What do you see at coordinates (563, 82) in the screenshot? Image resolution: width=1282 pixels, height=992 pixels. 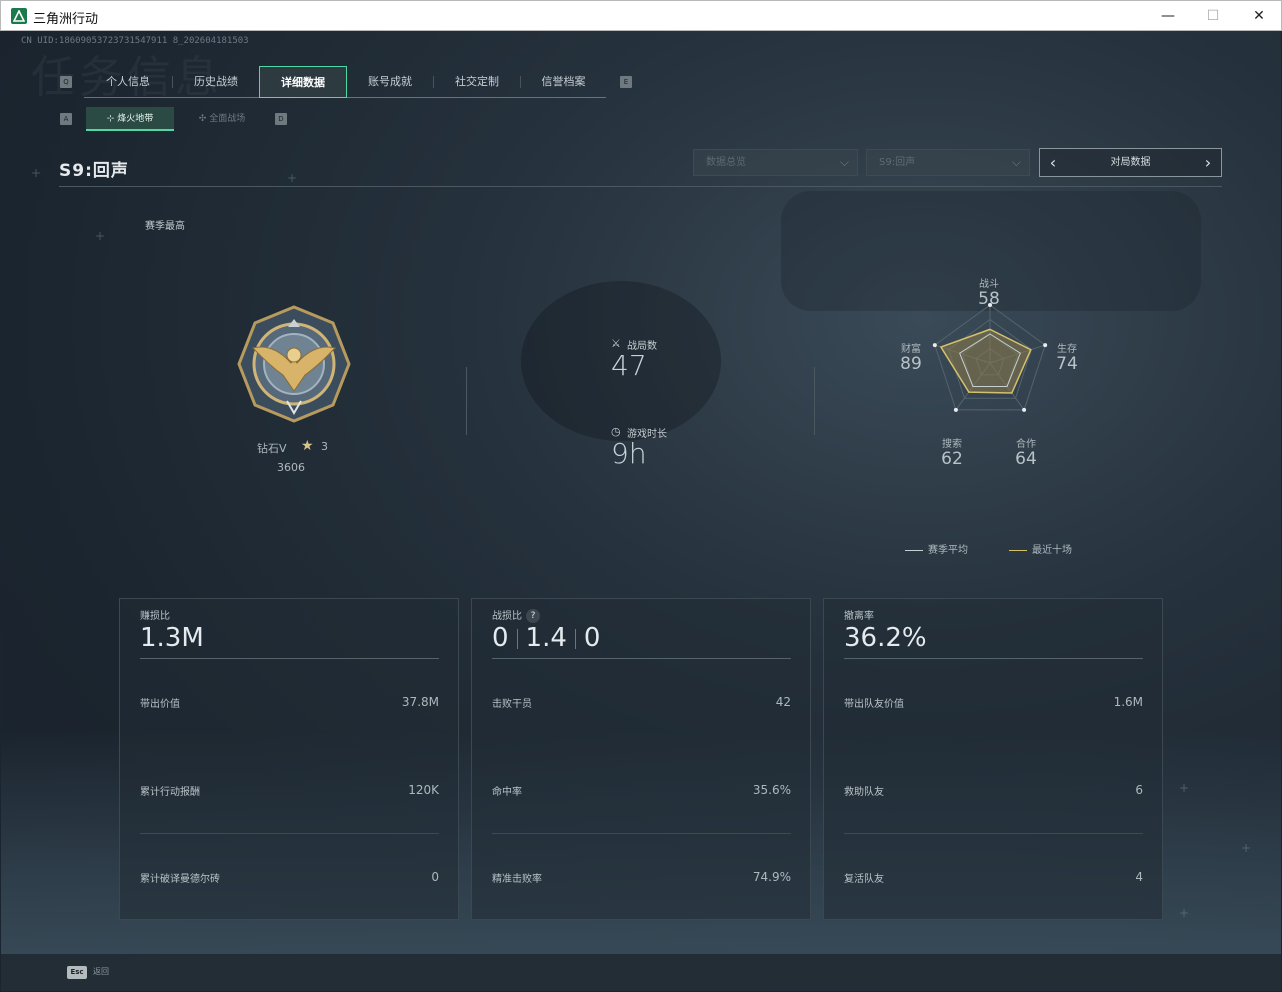 I see `tab-credit-record: 信誉档案` at bounding box center [563, 82].